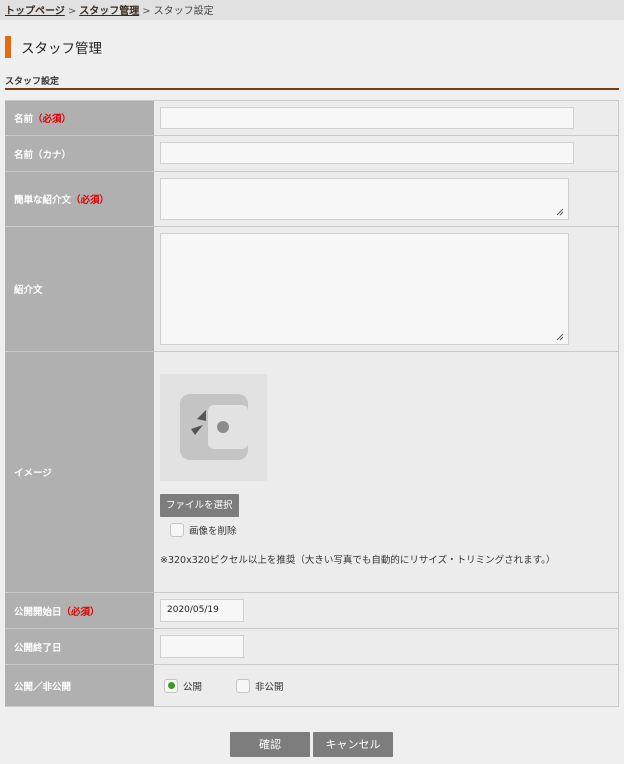  I want to click on delete-image-checkbox, so click(177, 530).